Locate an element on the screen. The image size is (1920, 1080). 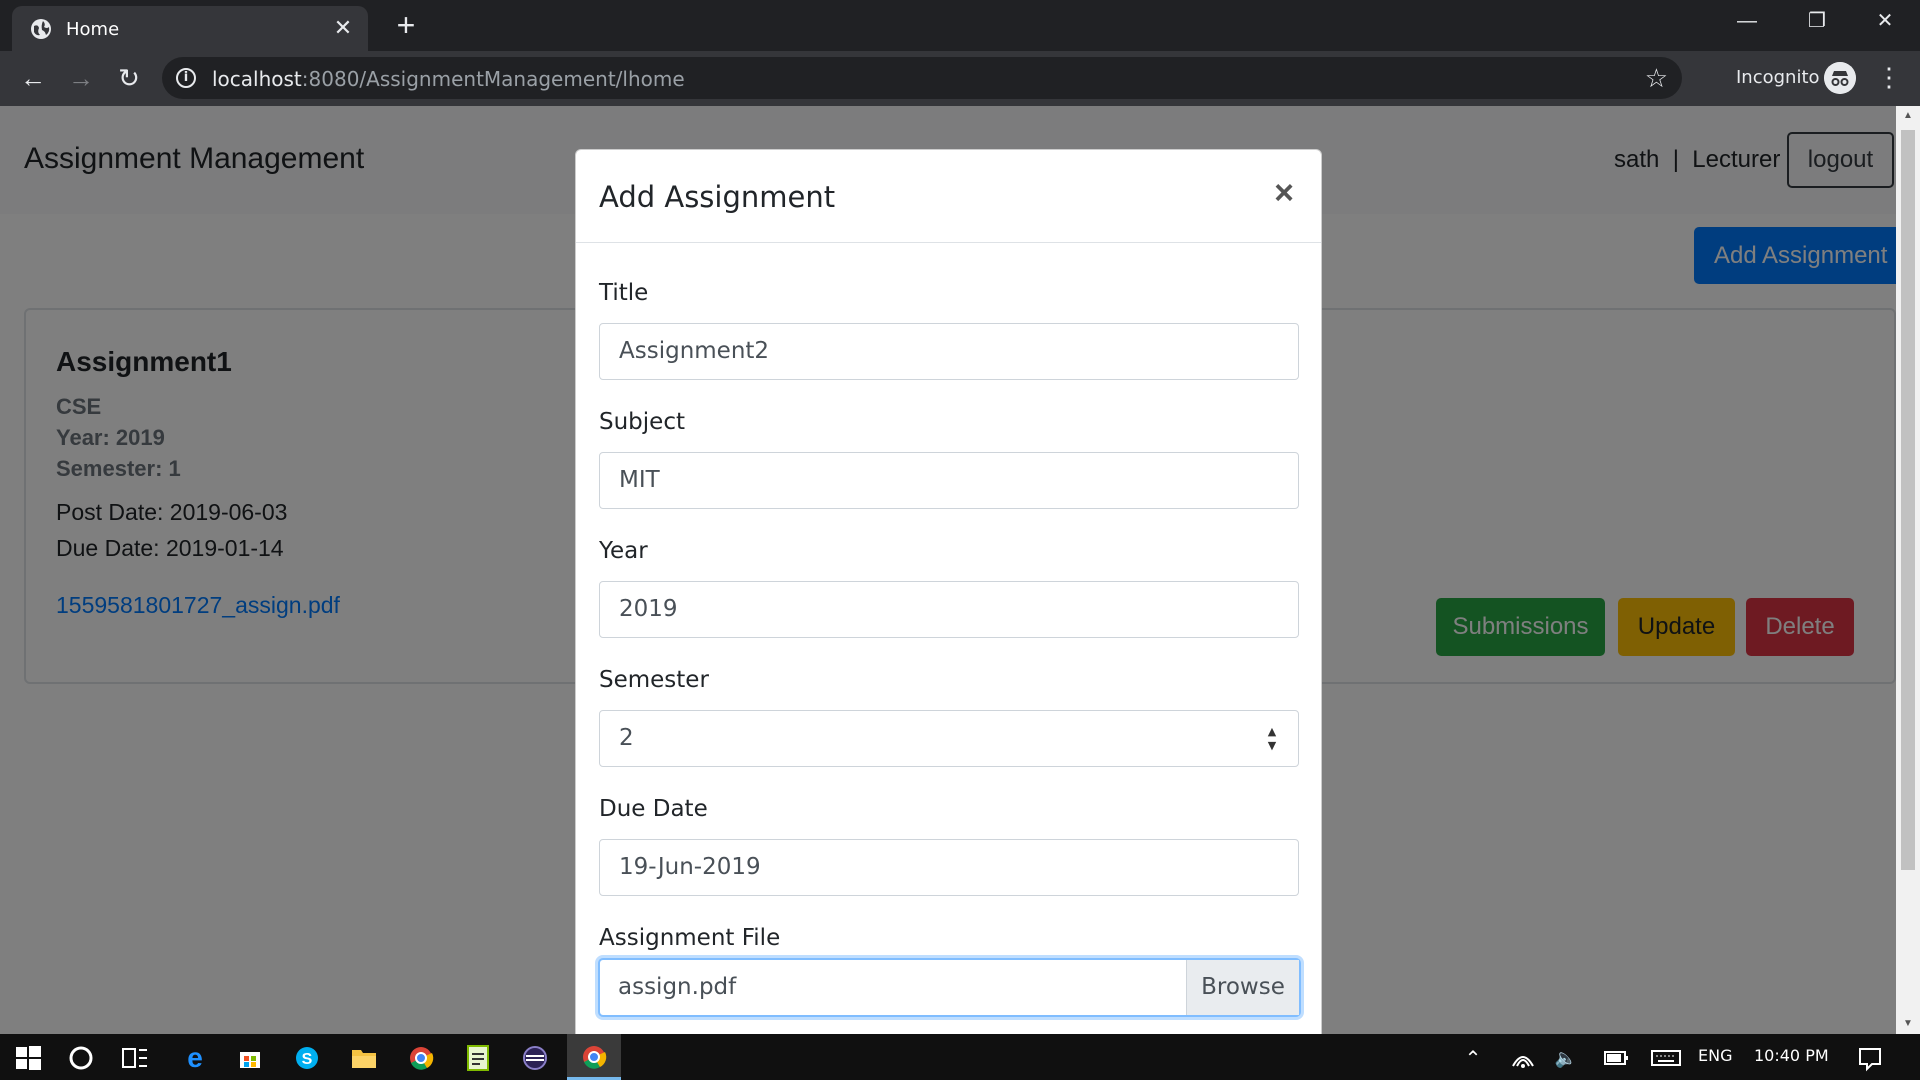
windows-start-icon is located at coordinates (28, 1058).